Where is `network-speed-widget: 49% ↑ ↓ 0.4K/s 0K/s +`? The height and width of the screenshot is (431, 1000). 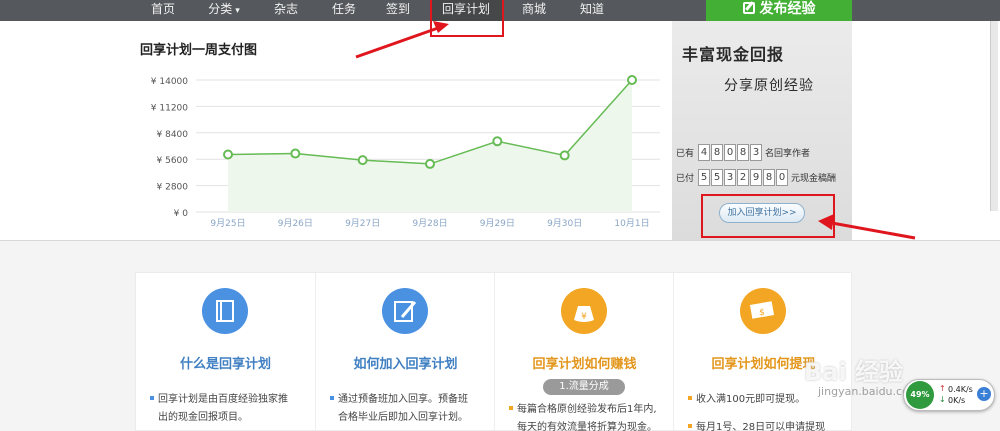
network-speed-widget: 49% ↑ ↓ 0.4K/s 0K/s + is located at coordinates (949, 395).